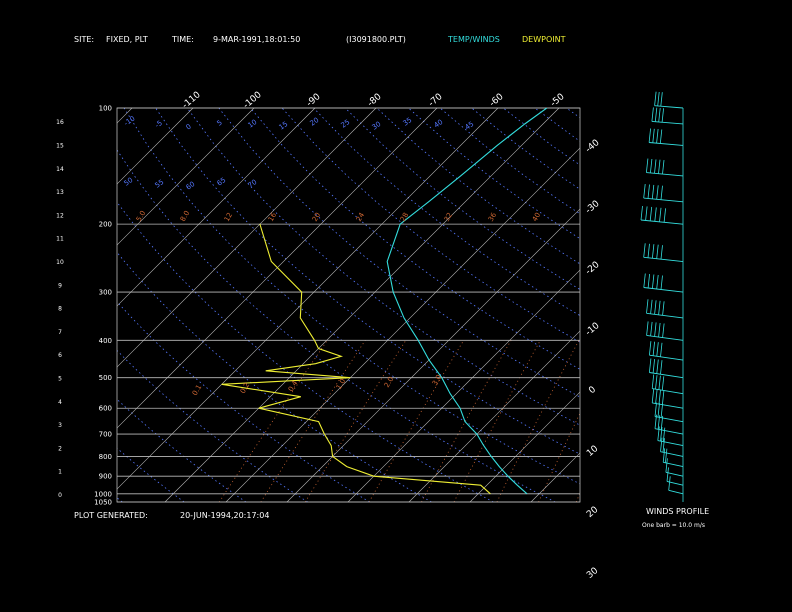 This screenshot has height=612, width=792. Describe the element at coordinates (60, 215) in the screenshot. I see `height-tick-label: 12` at that location.